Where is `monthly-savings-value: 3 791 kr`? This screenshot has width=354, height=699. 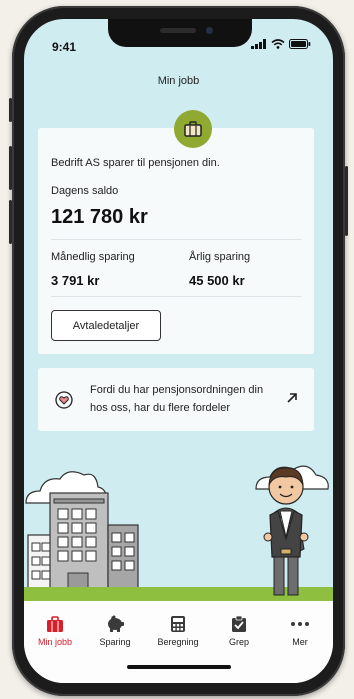
monthly-savings-value: 3 791 kr is located at coordinates (75, 280).